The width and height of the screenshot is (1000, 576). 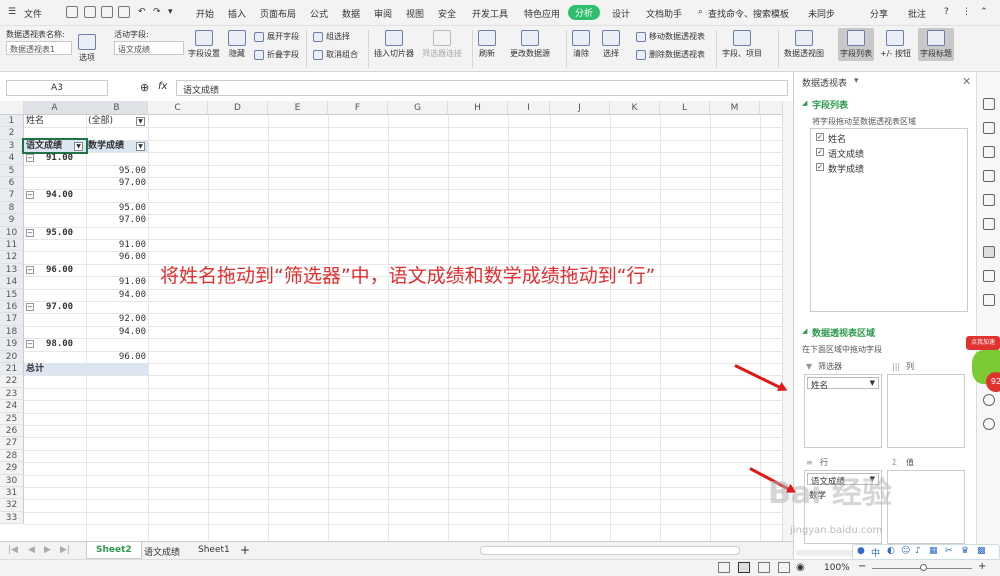 I want to click on select-all-corner, so click(x=12, y=108).